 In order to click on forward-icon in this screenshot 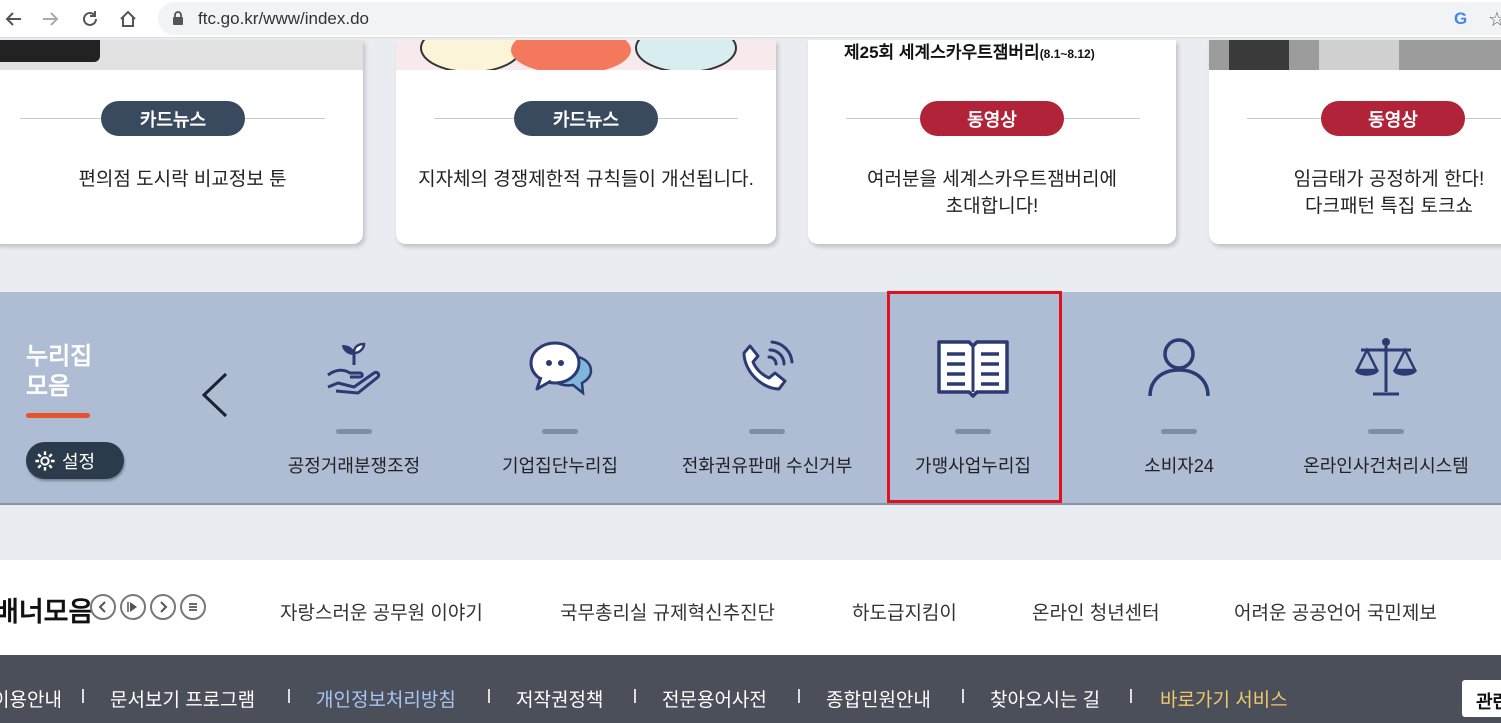, I will do `click(50, 19)`.